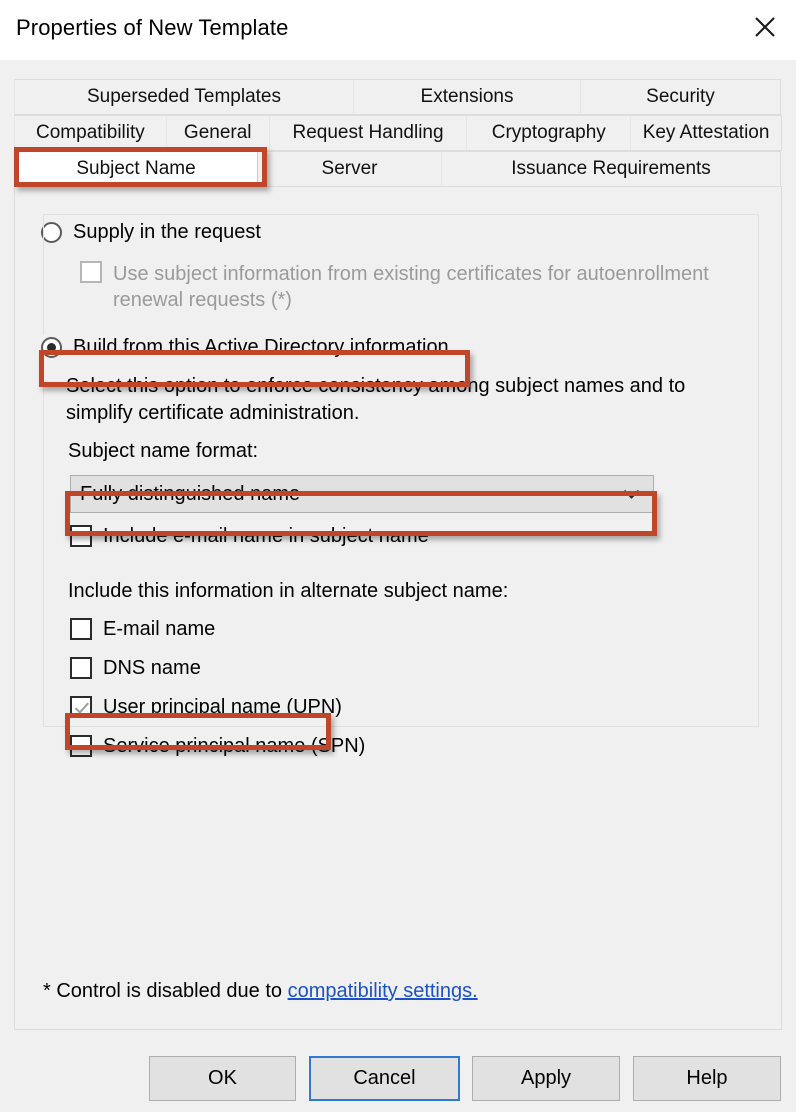 Image resolution: width=796 pixels, height=1112 pixels. I want to click on checkbox-include-email-in-subject-name: Include e-mail name in subject name, so click(249, 536).